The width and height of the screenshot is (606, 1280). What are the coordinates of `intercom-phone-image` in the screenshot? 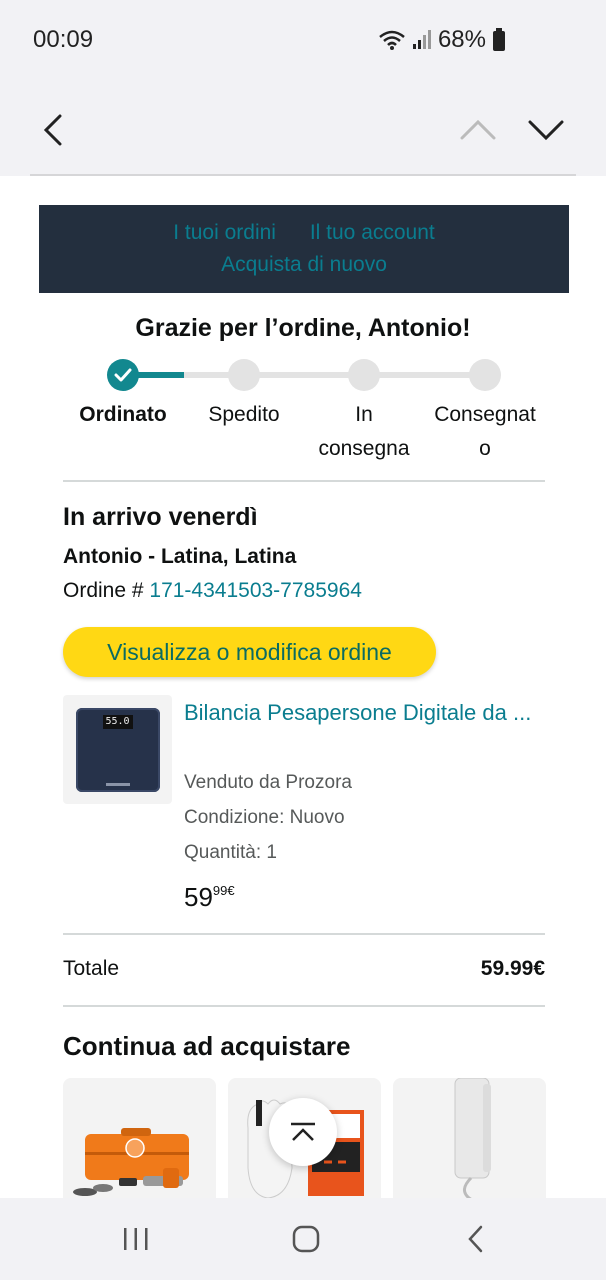 It's located at (472, 1138).